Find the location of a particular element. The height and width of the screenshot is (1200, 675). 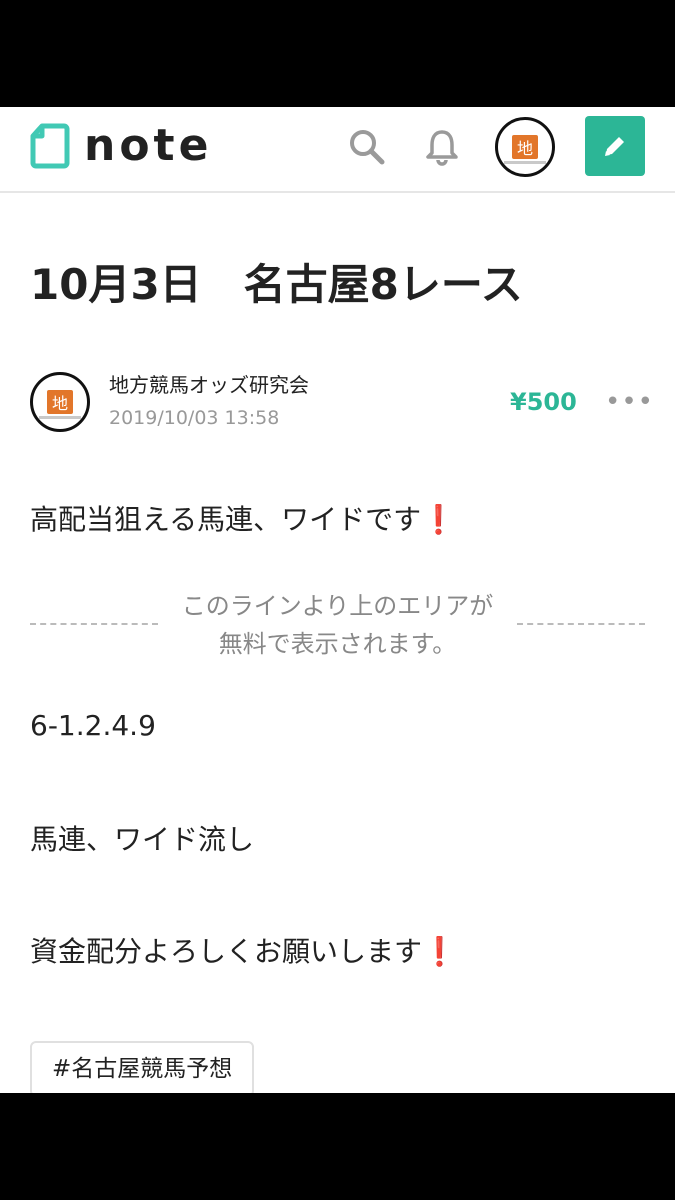

price-label: ¥500 is located at coordinates (543, 402).